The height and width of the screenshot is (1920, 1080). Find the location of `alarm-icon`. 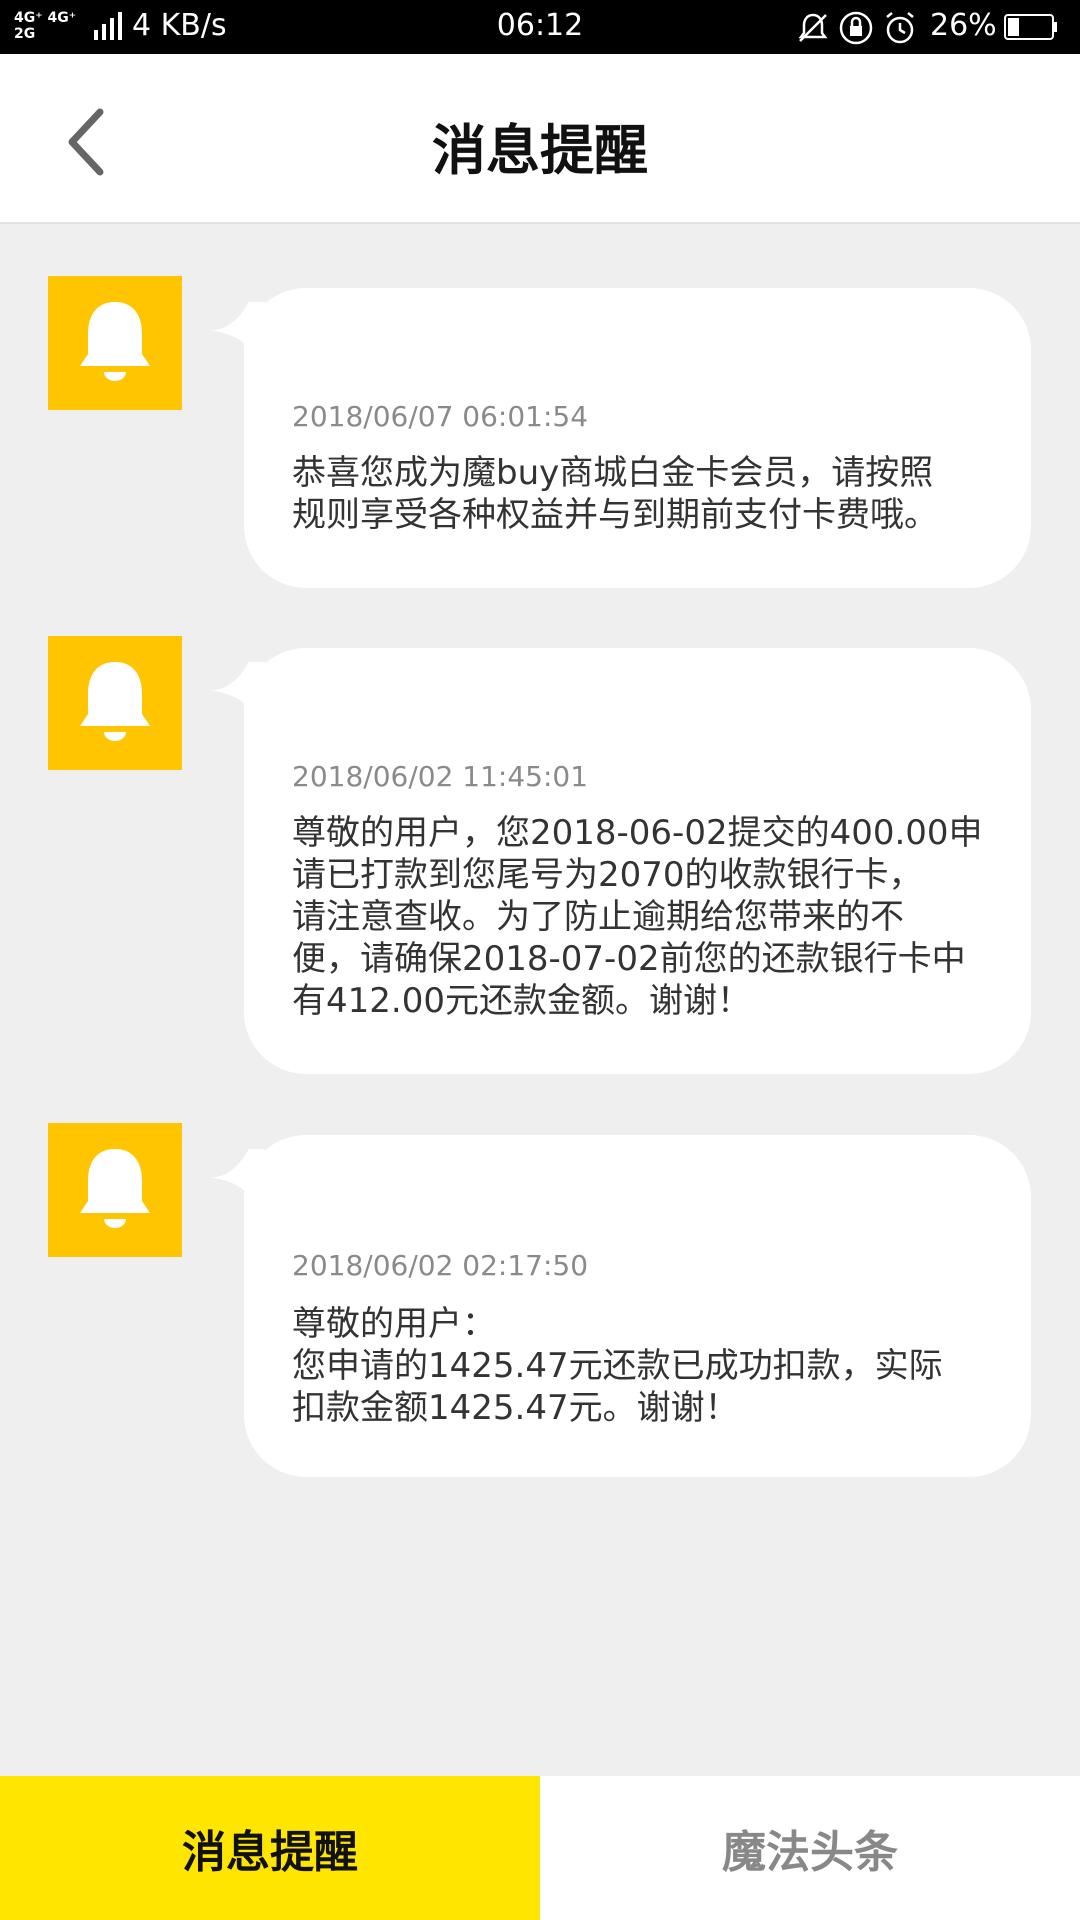

alarm-icon is located at coordinates (900, 28).